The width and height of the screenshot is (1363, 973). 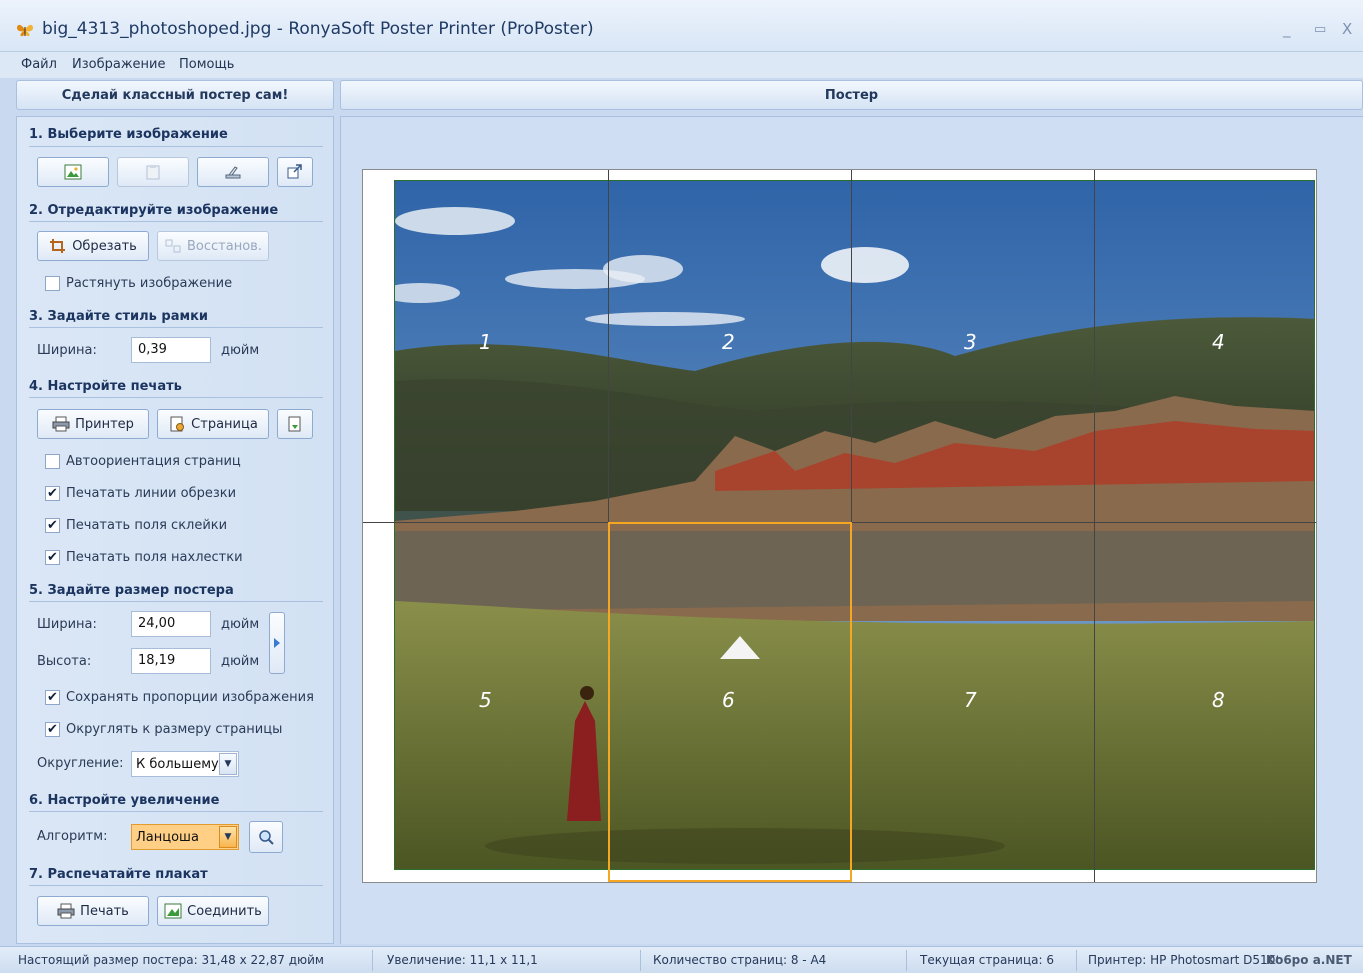 What do you see at coordinates (1309, 960) in the screenshot?
I see `watermark: Ko6po a.NET` at bounding box center [1309, 960].